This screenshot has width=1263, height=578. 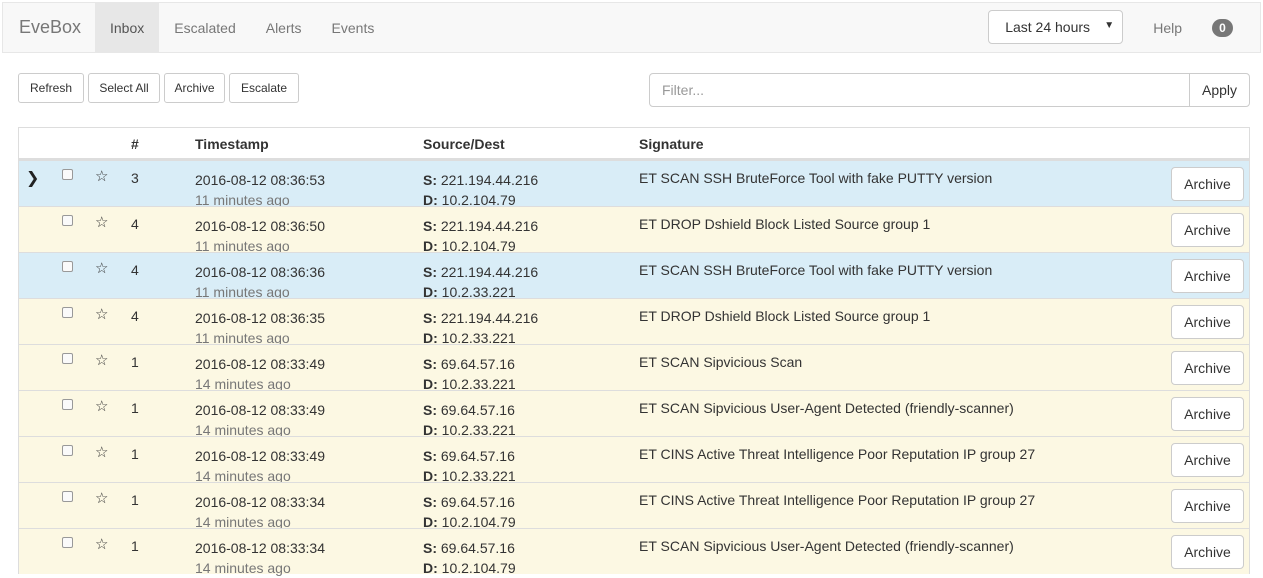 I want to click on select-all-button: Select All, so click(x=124, y=88).